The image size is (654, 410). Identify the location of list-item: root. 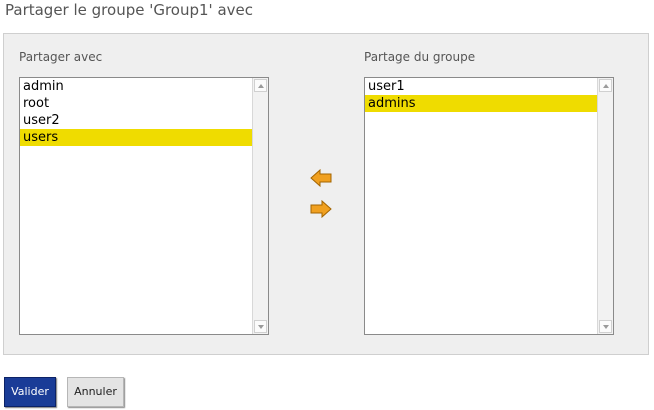
(136, 103).